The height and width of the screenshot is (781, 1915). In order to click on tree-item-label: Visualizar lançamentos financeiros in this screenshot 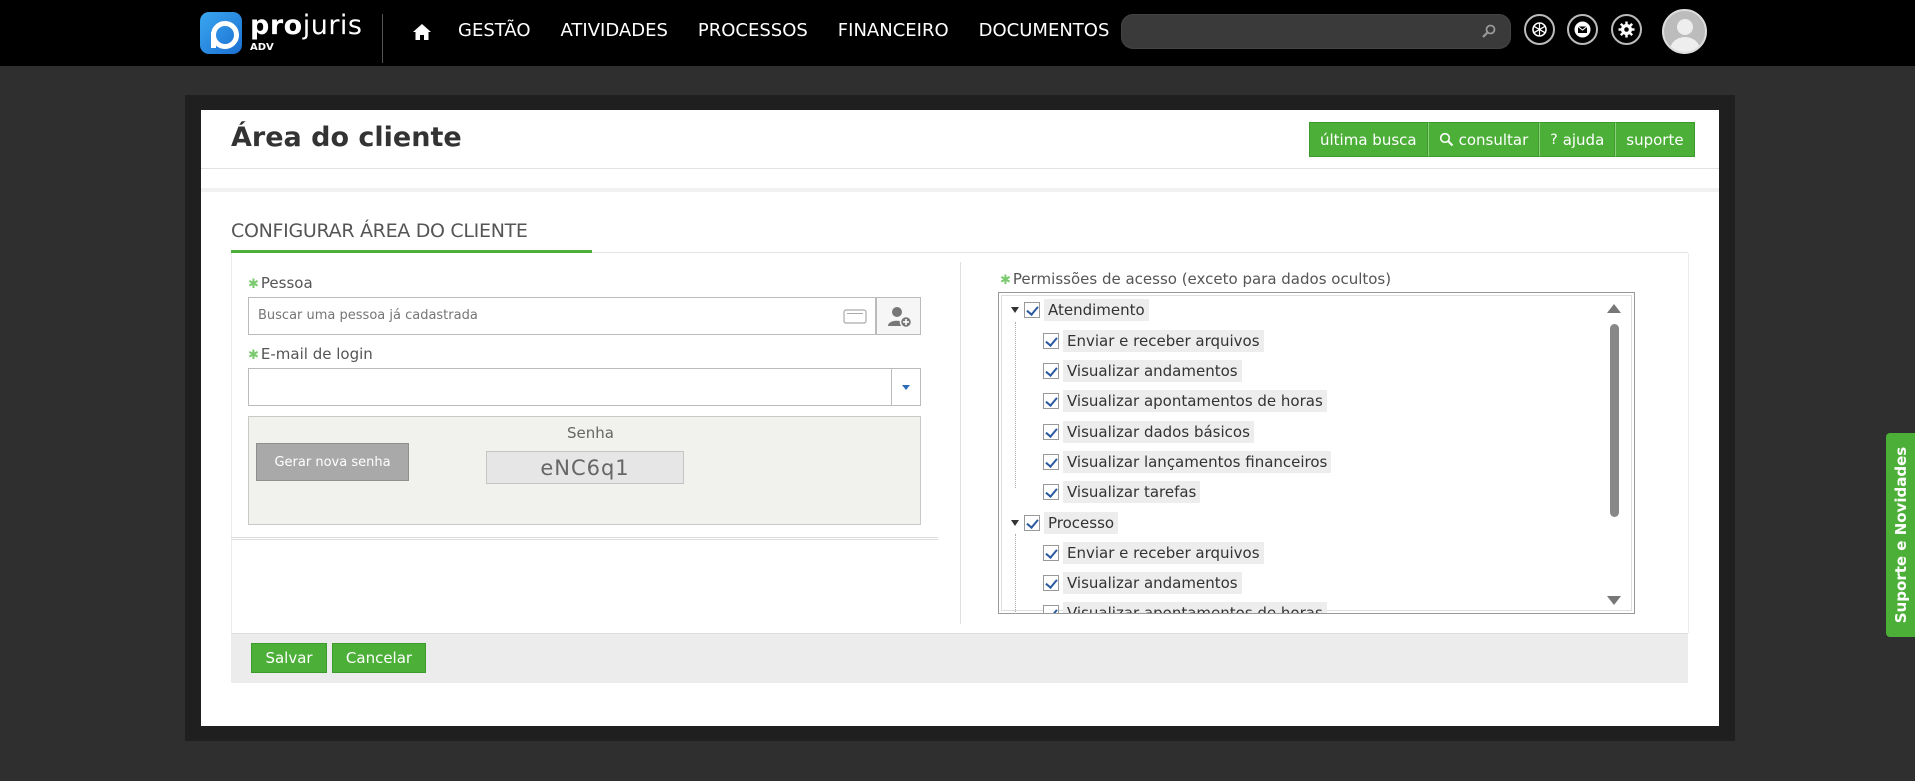, I will do `click(1197, 462)`.